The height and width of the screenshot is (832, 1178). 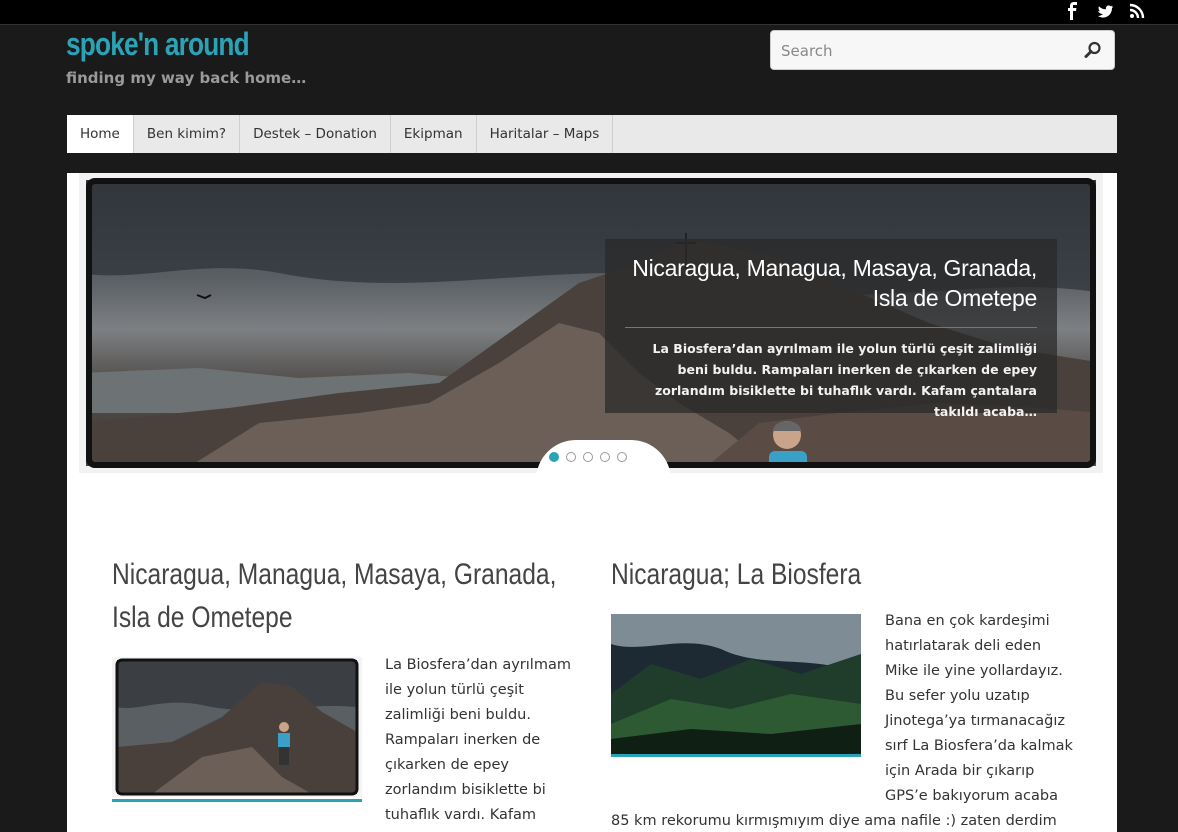 What do you see at coordinates (799, 574) in the screenshot?
I see `post-title: Nicaragua; La Biosfera` at bounding box center [799, 574].